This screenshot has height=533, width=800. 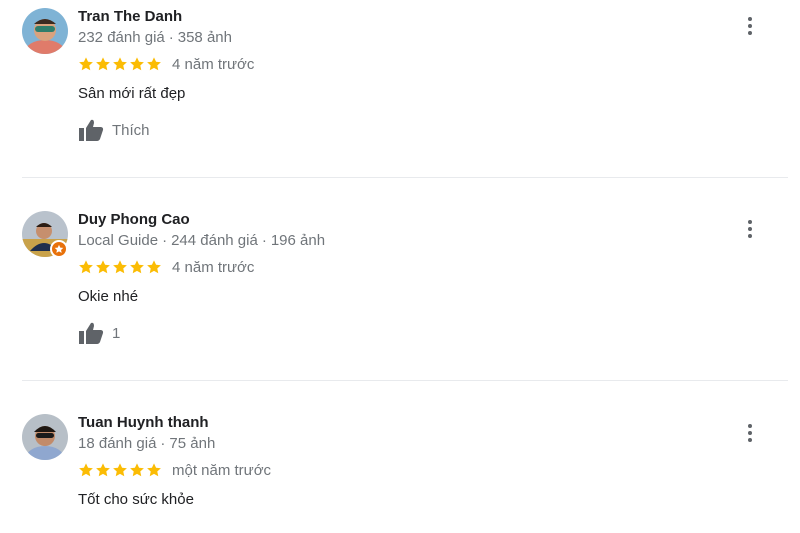 What do you see at coordinates (117, 443) in the screenshot?
I see `review-count: 18 đánh giá` at bounding box center [117, 443].